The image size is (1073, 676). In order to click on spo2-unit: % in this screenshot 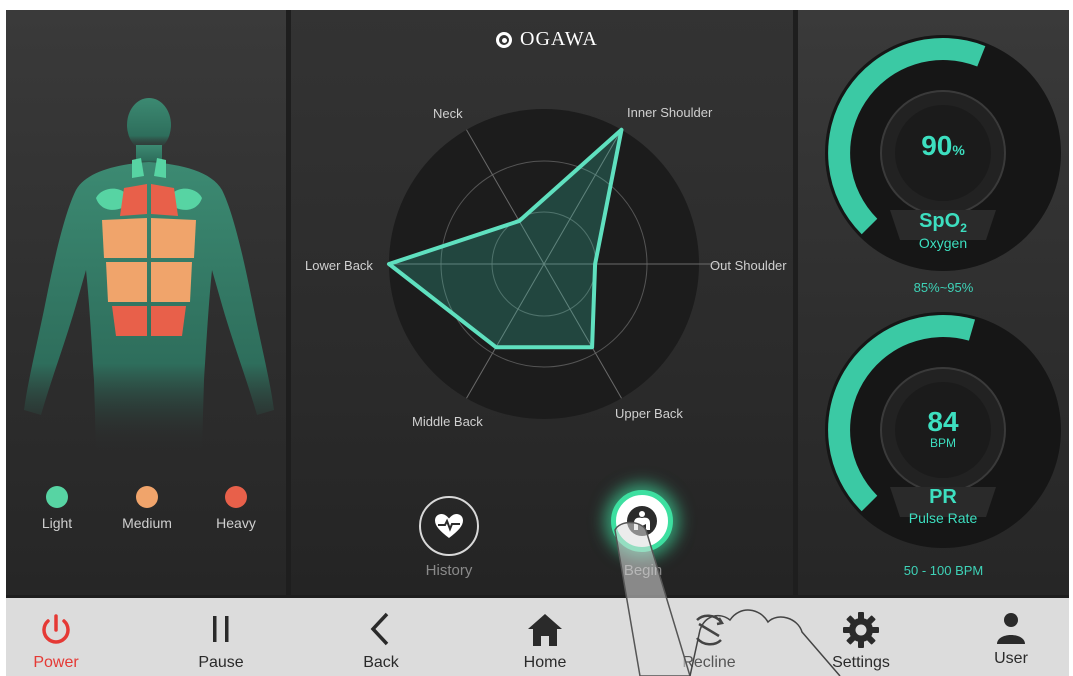, I will do `click(958, 150)`.